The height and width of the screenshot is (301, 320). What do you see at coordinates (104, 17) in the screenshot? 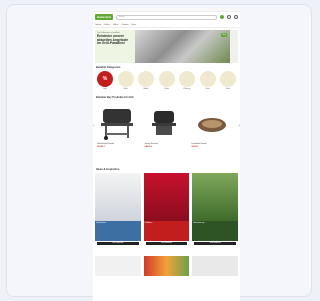
I see `site-logo: Gartenxxl` at bounding box center [104, 17].